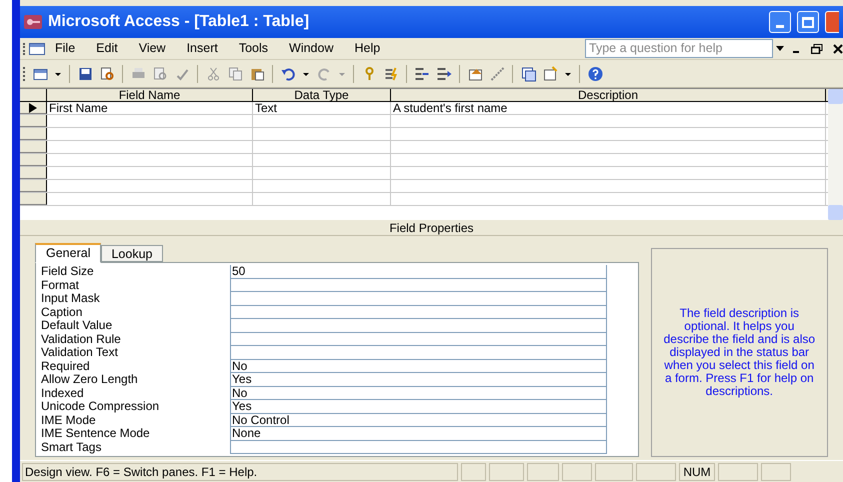 The width and height of the screenshot is (843, 482). What do you see at coordinates (240, 471) in the screenshot?
I see `status-message: Design view. F6 = Switch panes. F1 = Help.` at bounding box center [240, 471].